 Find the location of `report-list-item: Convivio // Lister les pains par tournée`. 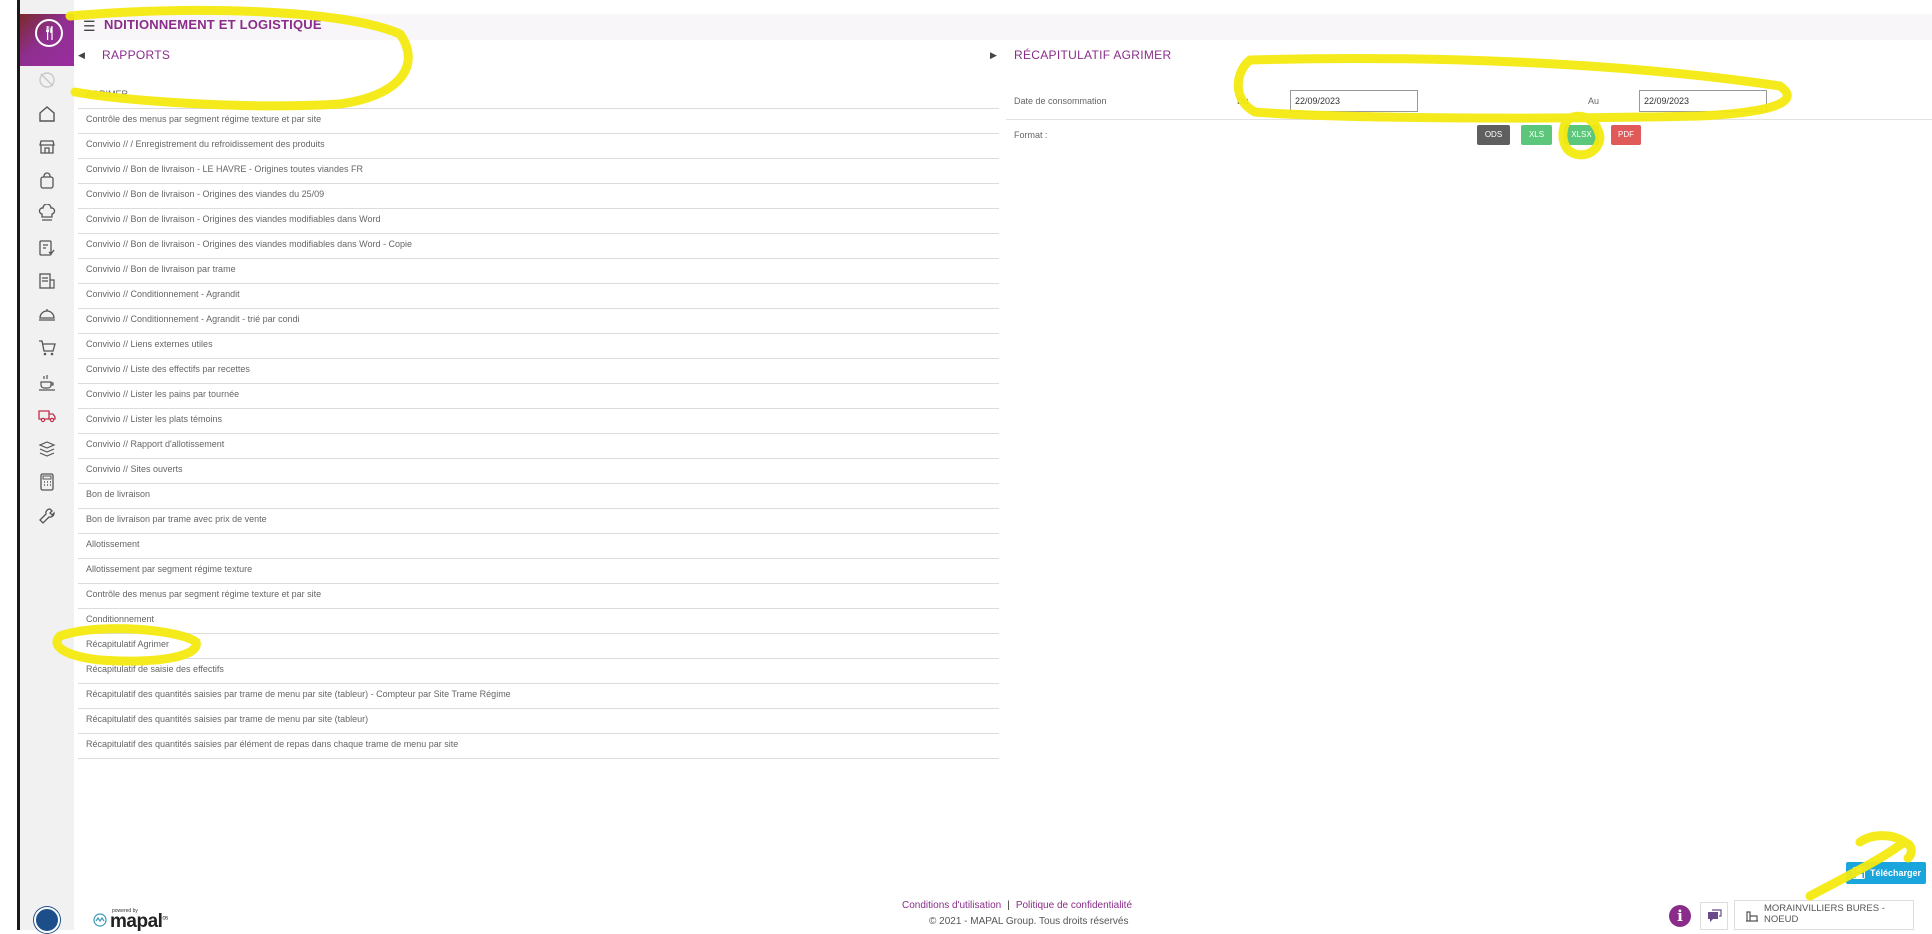

report-list-item: Convivio // Lister les pains par tournée is located at coordinates (538, 396).